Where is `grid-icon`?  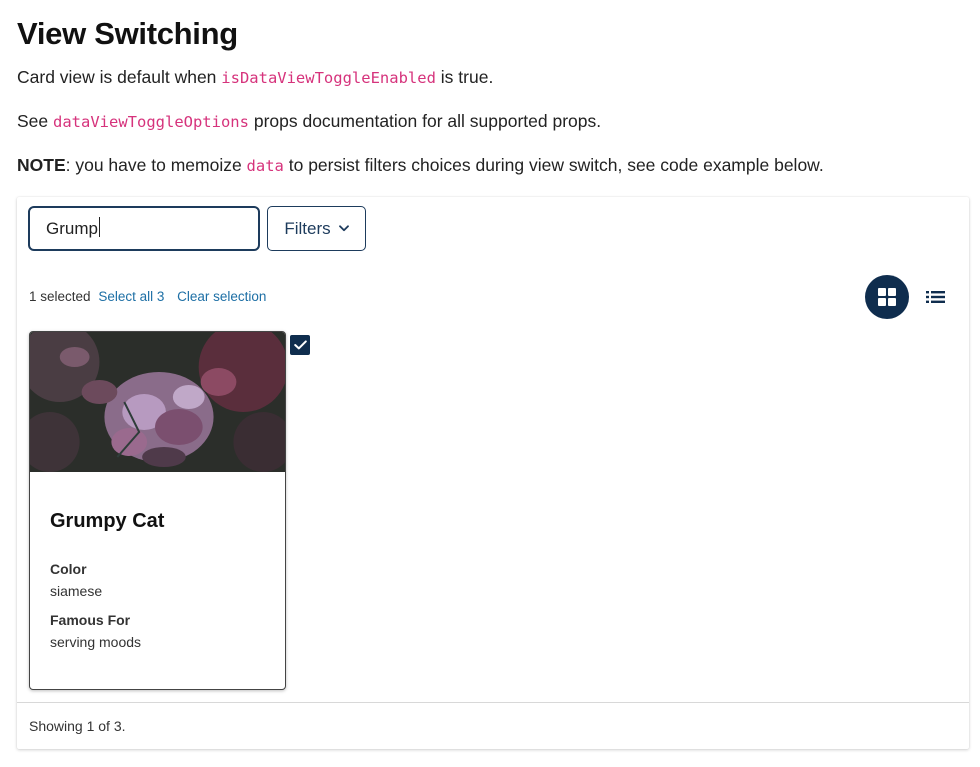 grid-icon is located at coordinates (887, 297).